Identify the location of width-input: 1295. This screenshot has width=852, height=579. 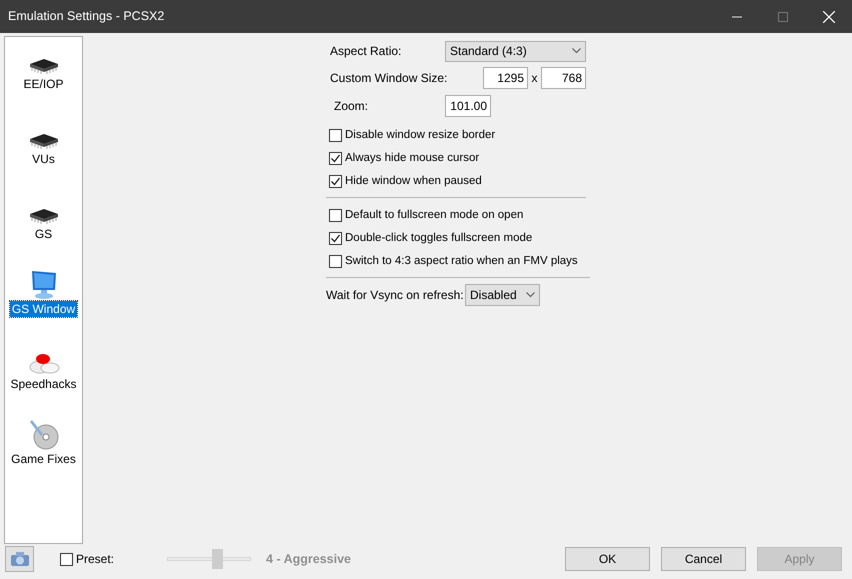
(505, 77).